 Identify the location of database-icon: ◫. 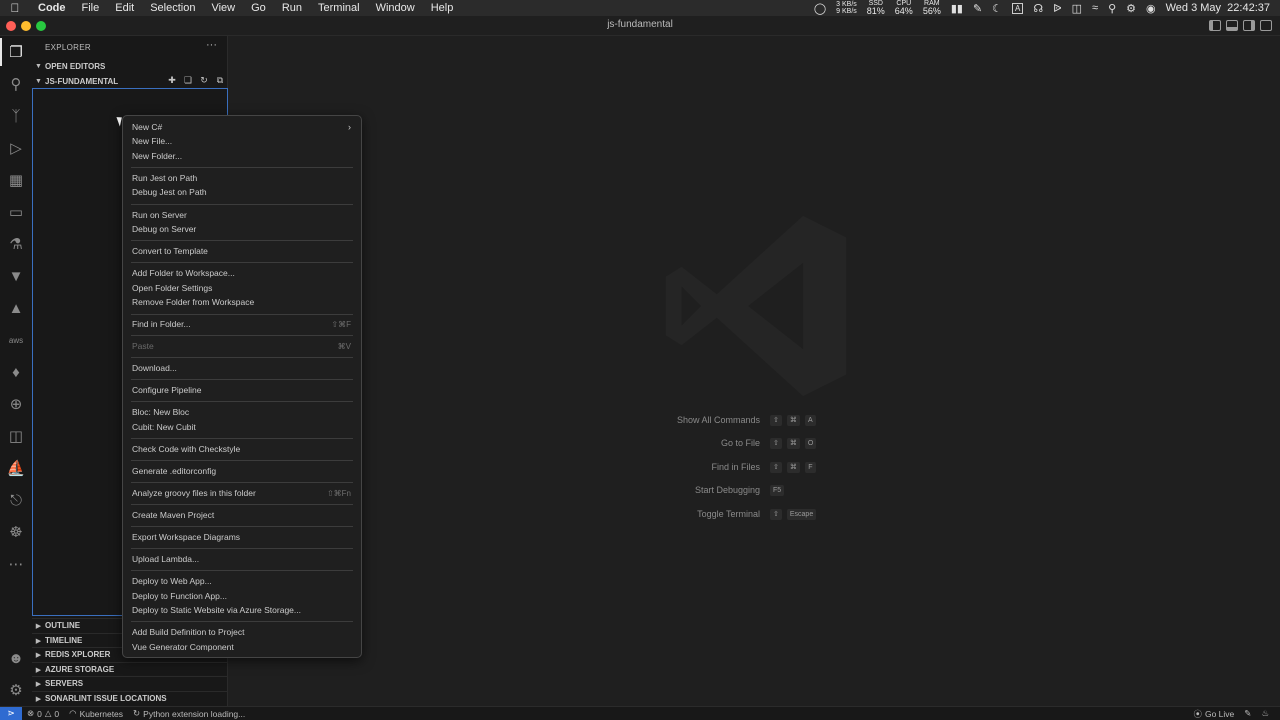
(16, 436).